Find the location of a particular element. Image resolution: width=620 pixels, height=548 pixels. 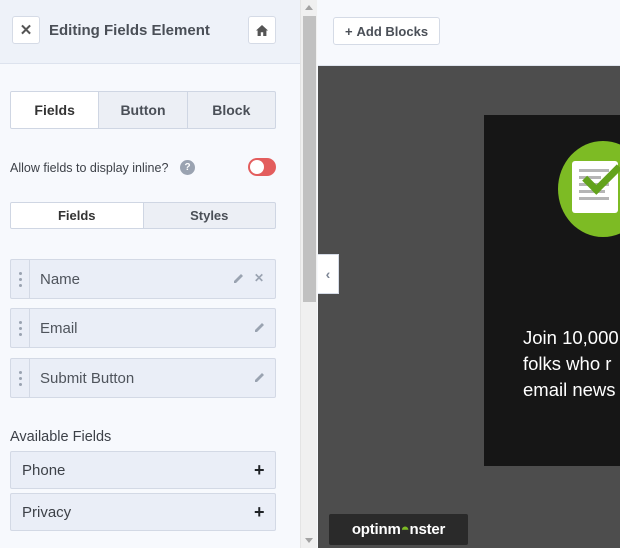

inline-fields-toggle is located at coordinates (262, 167).